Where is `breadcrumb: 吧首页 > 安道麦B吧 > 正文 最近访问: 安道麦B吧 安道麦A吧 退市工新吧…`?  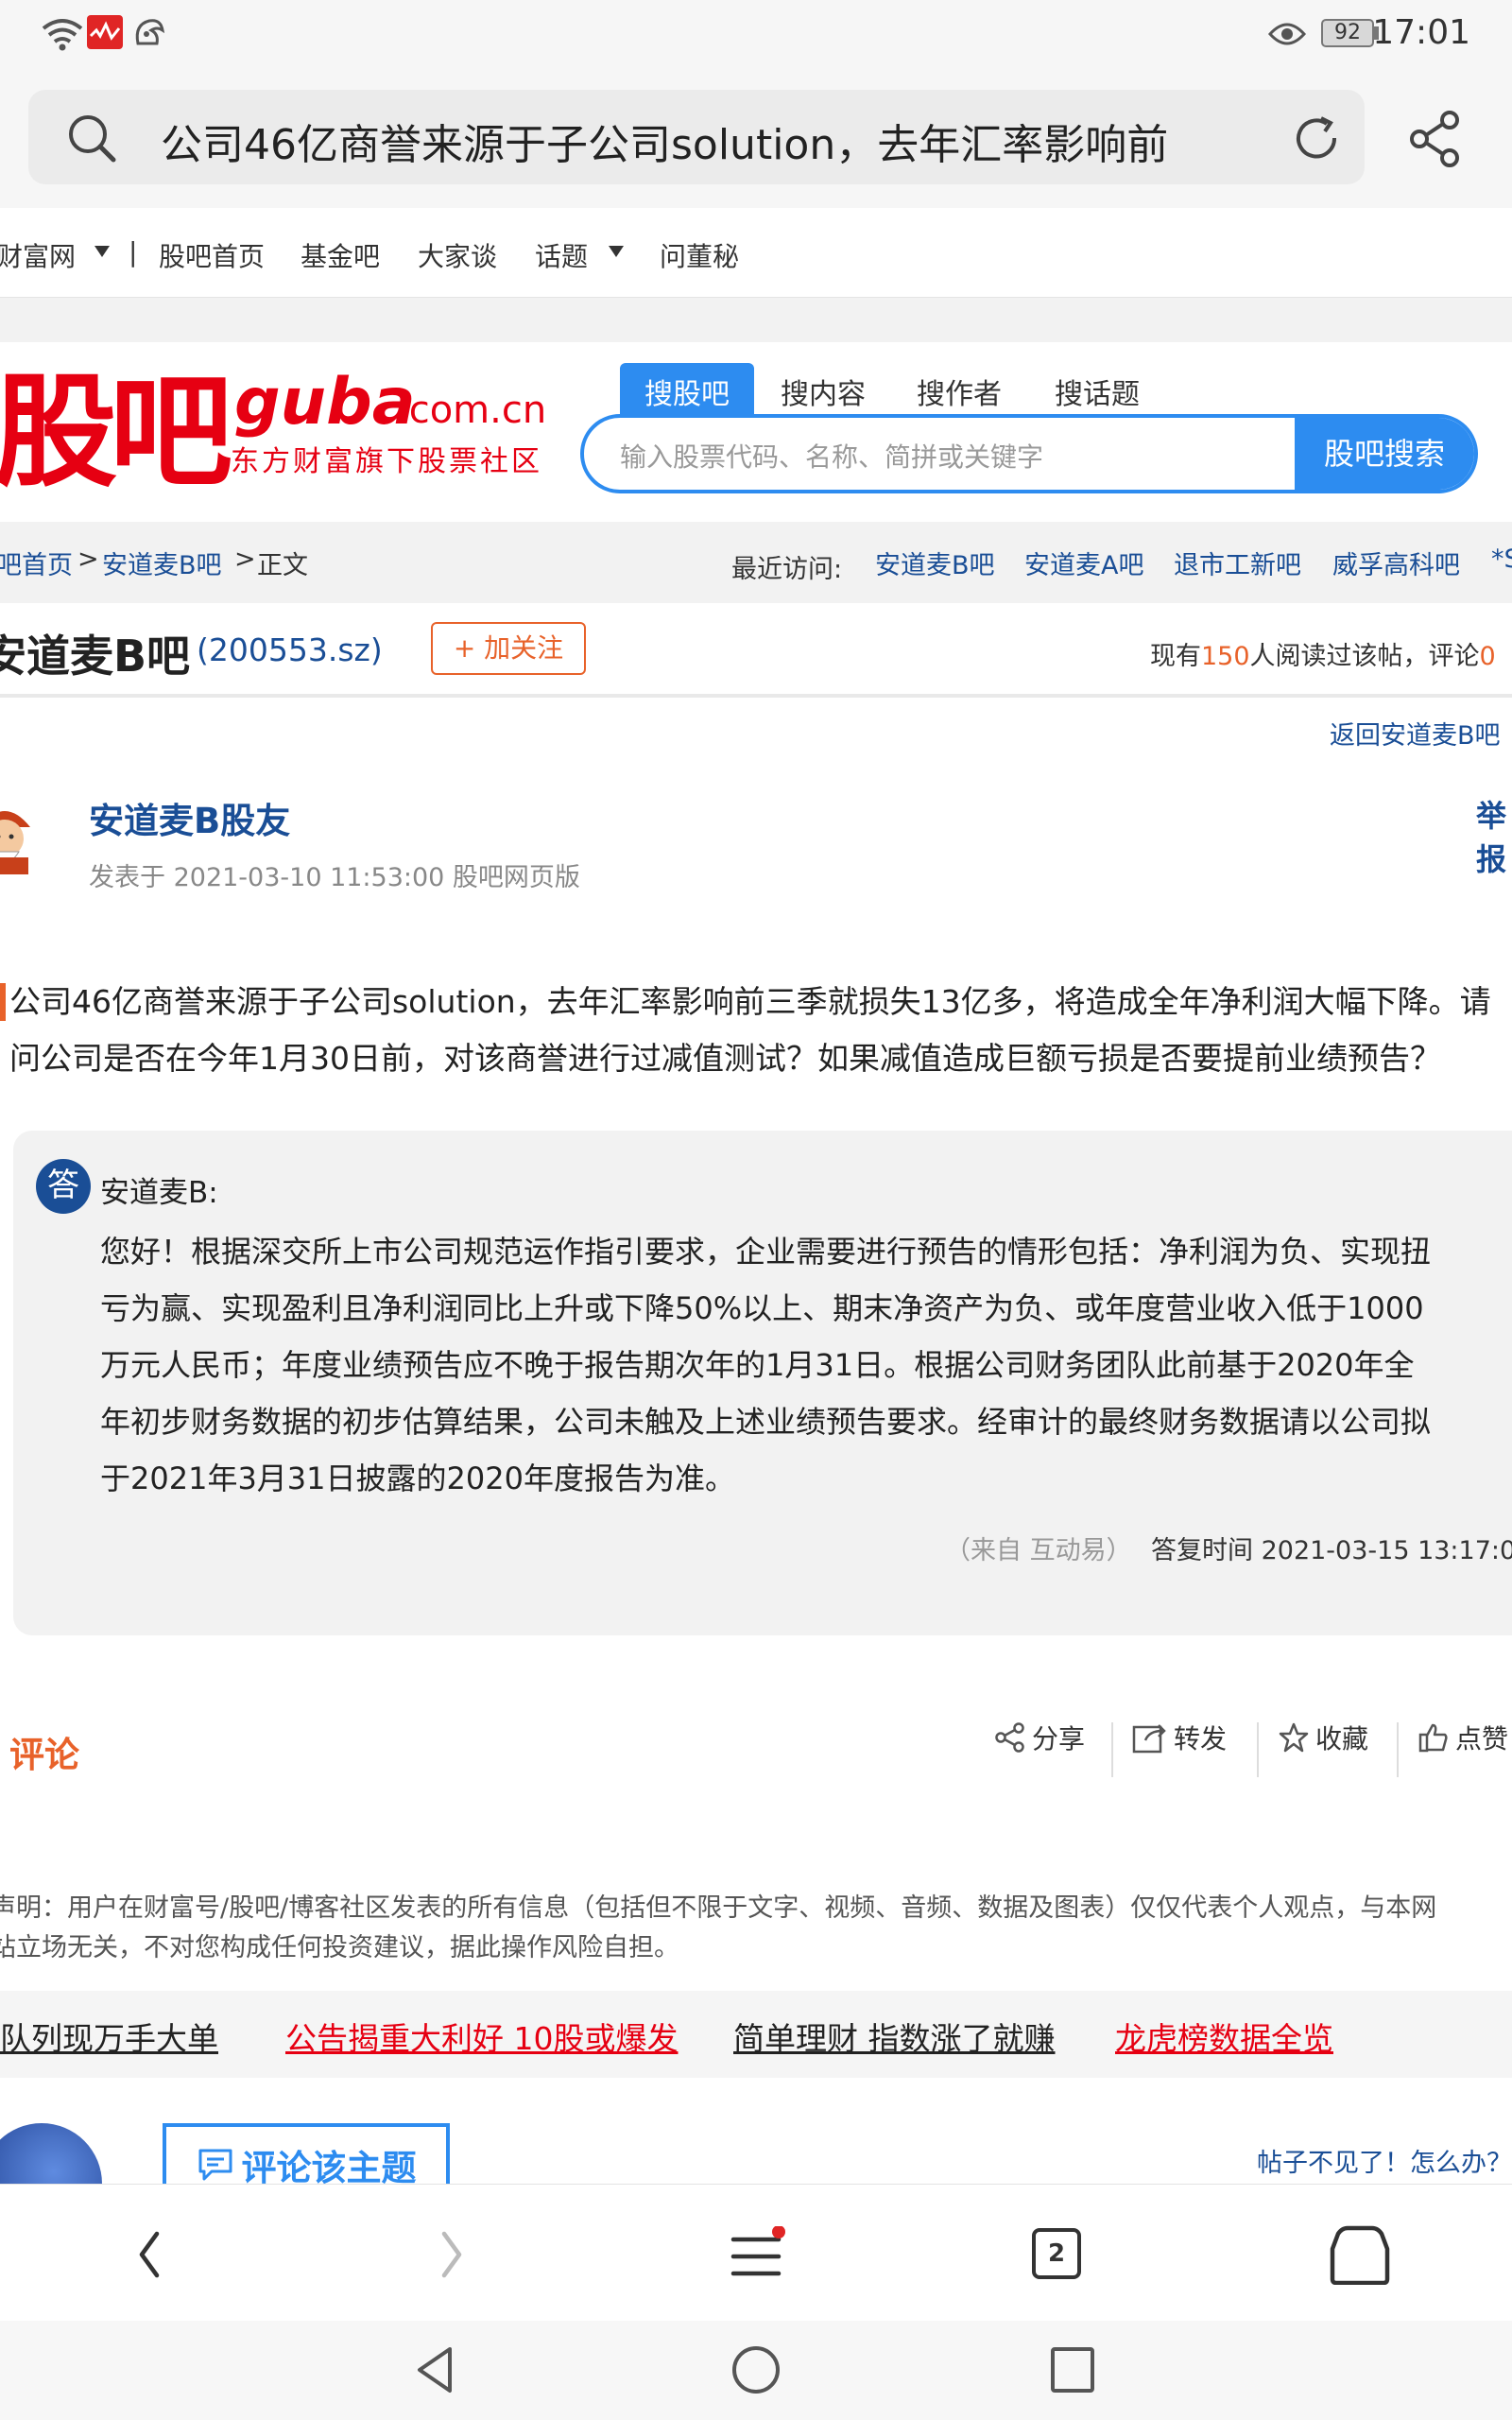
breadcrumb: 吧首页 > 安道麦B吧 > 正文 最近访问: 安道麦B吧 安道麦A吧 退市工新吧… is located at coordinates (756, 562).